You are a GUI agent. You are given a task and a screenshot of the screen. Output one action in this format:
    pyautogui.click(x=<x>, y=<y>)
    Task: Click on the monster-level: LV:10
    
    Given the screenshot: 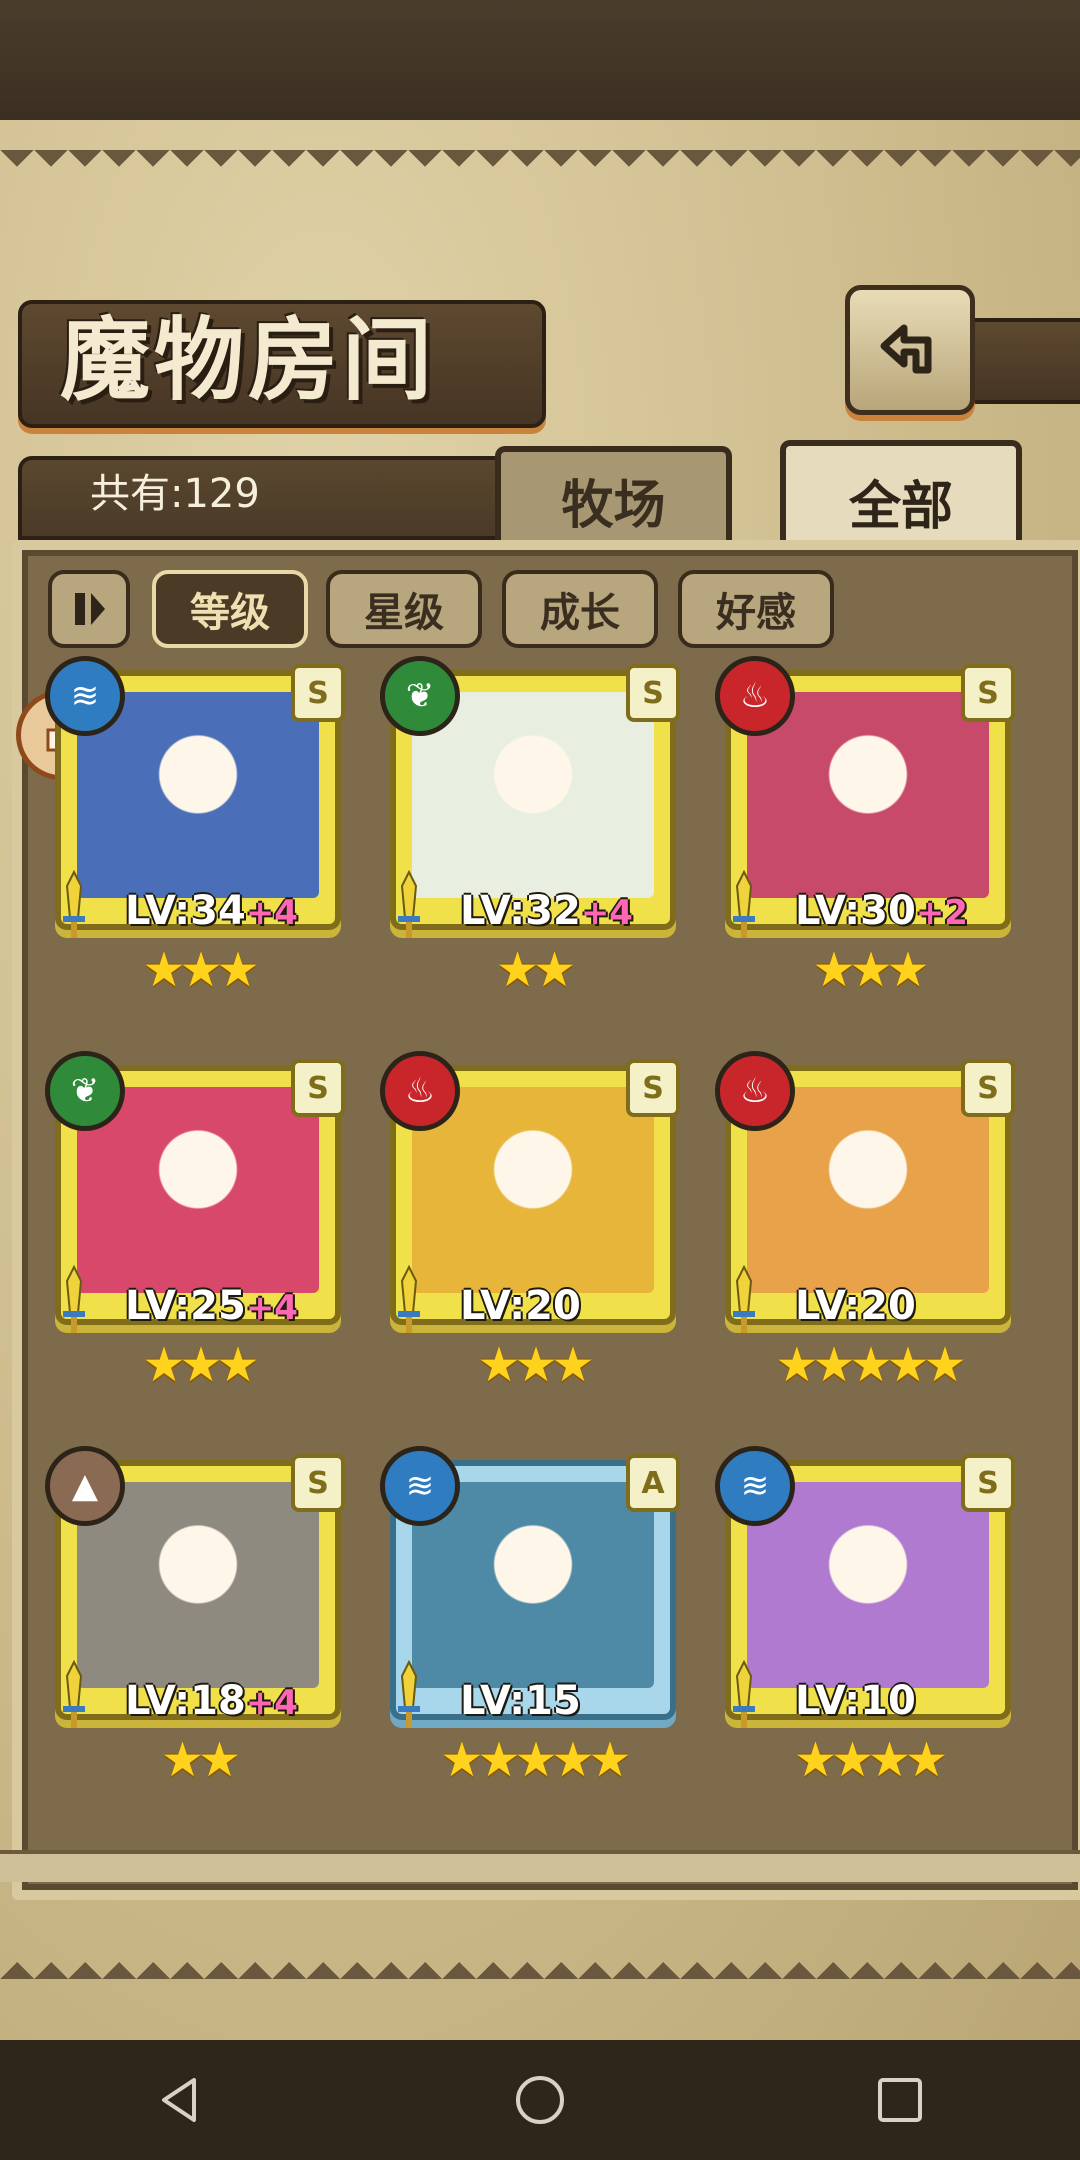 What is the action you would take?
    pyautogui.click(x=855, y=1701)
    